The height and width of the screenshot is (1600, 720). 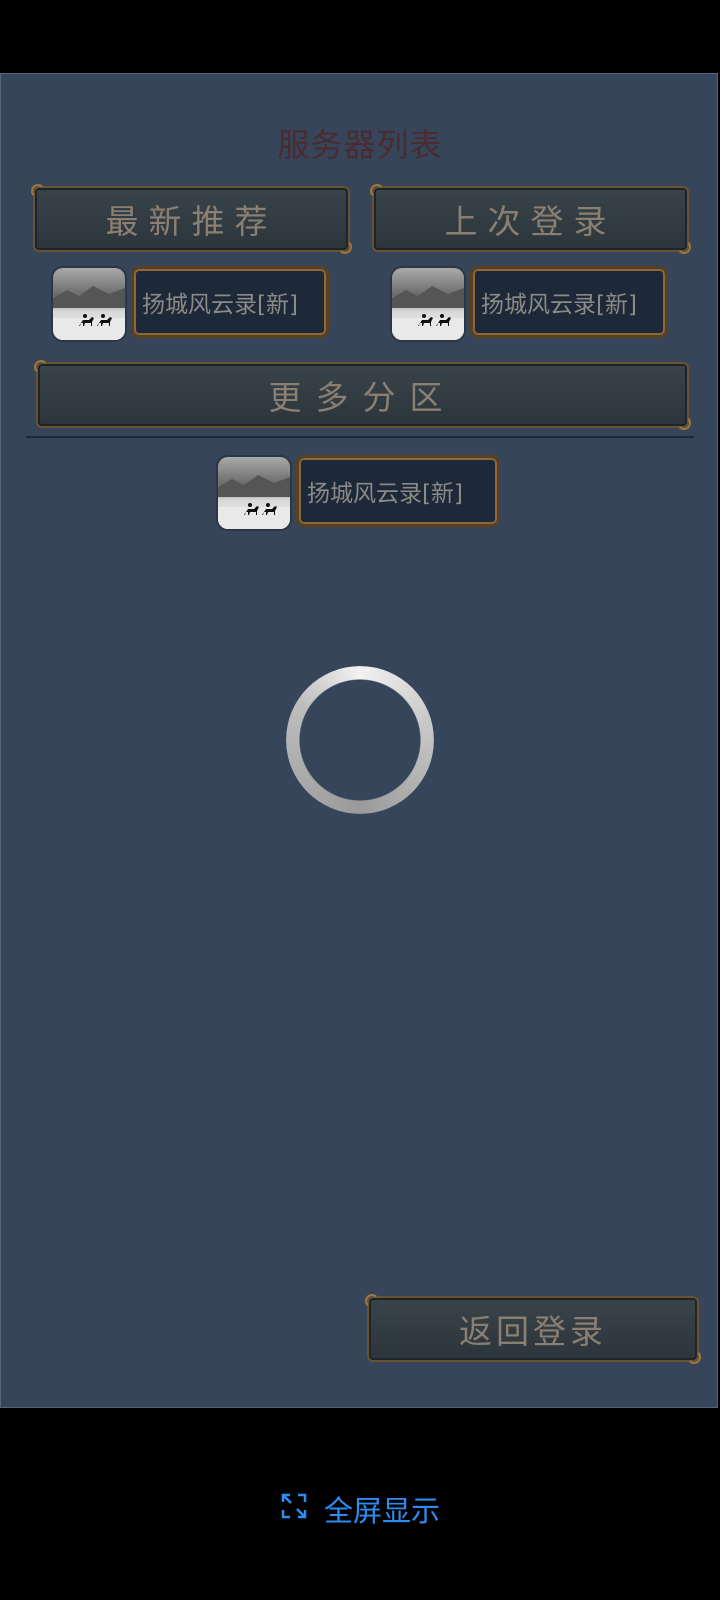 What do you see at coordinates (530, 219) in the screenshot?
I see `tab-last-login: 上次登录` at bounding box center [530, 219].